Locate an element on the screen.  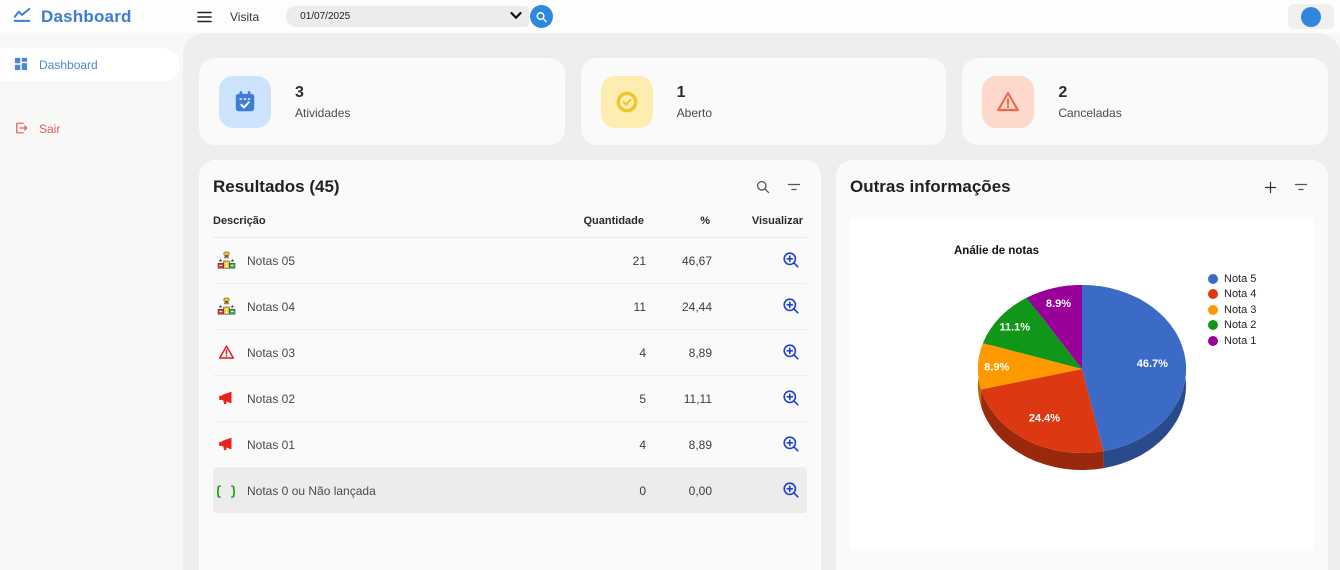
legend-item: Nota 3 is located at coordinates (1232, 310).